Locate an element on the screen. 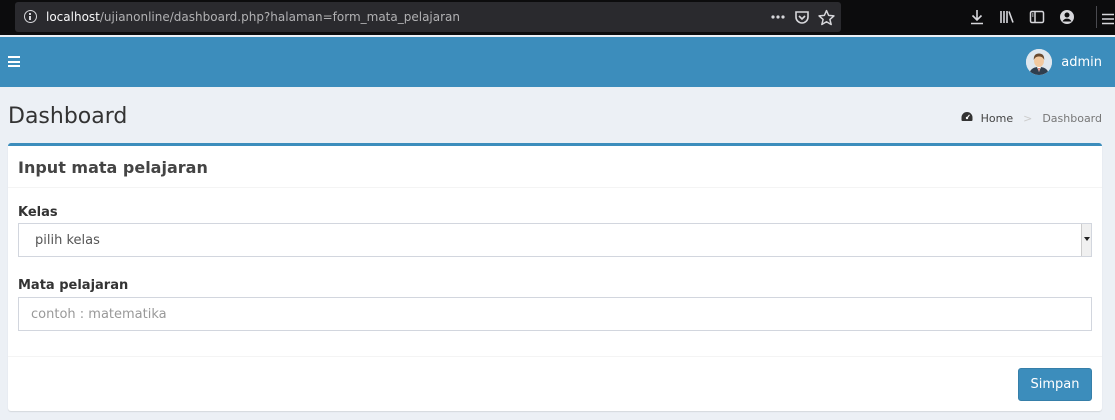 The width and height of the screenshot is (1115, 420). toolbar-divider is located at coordinates (1096, 17).